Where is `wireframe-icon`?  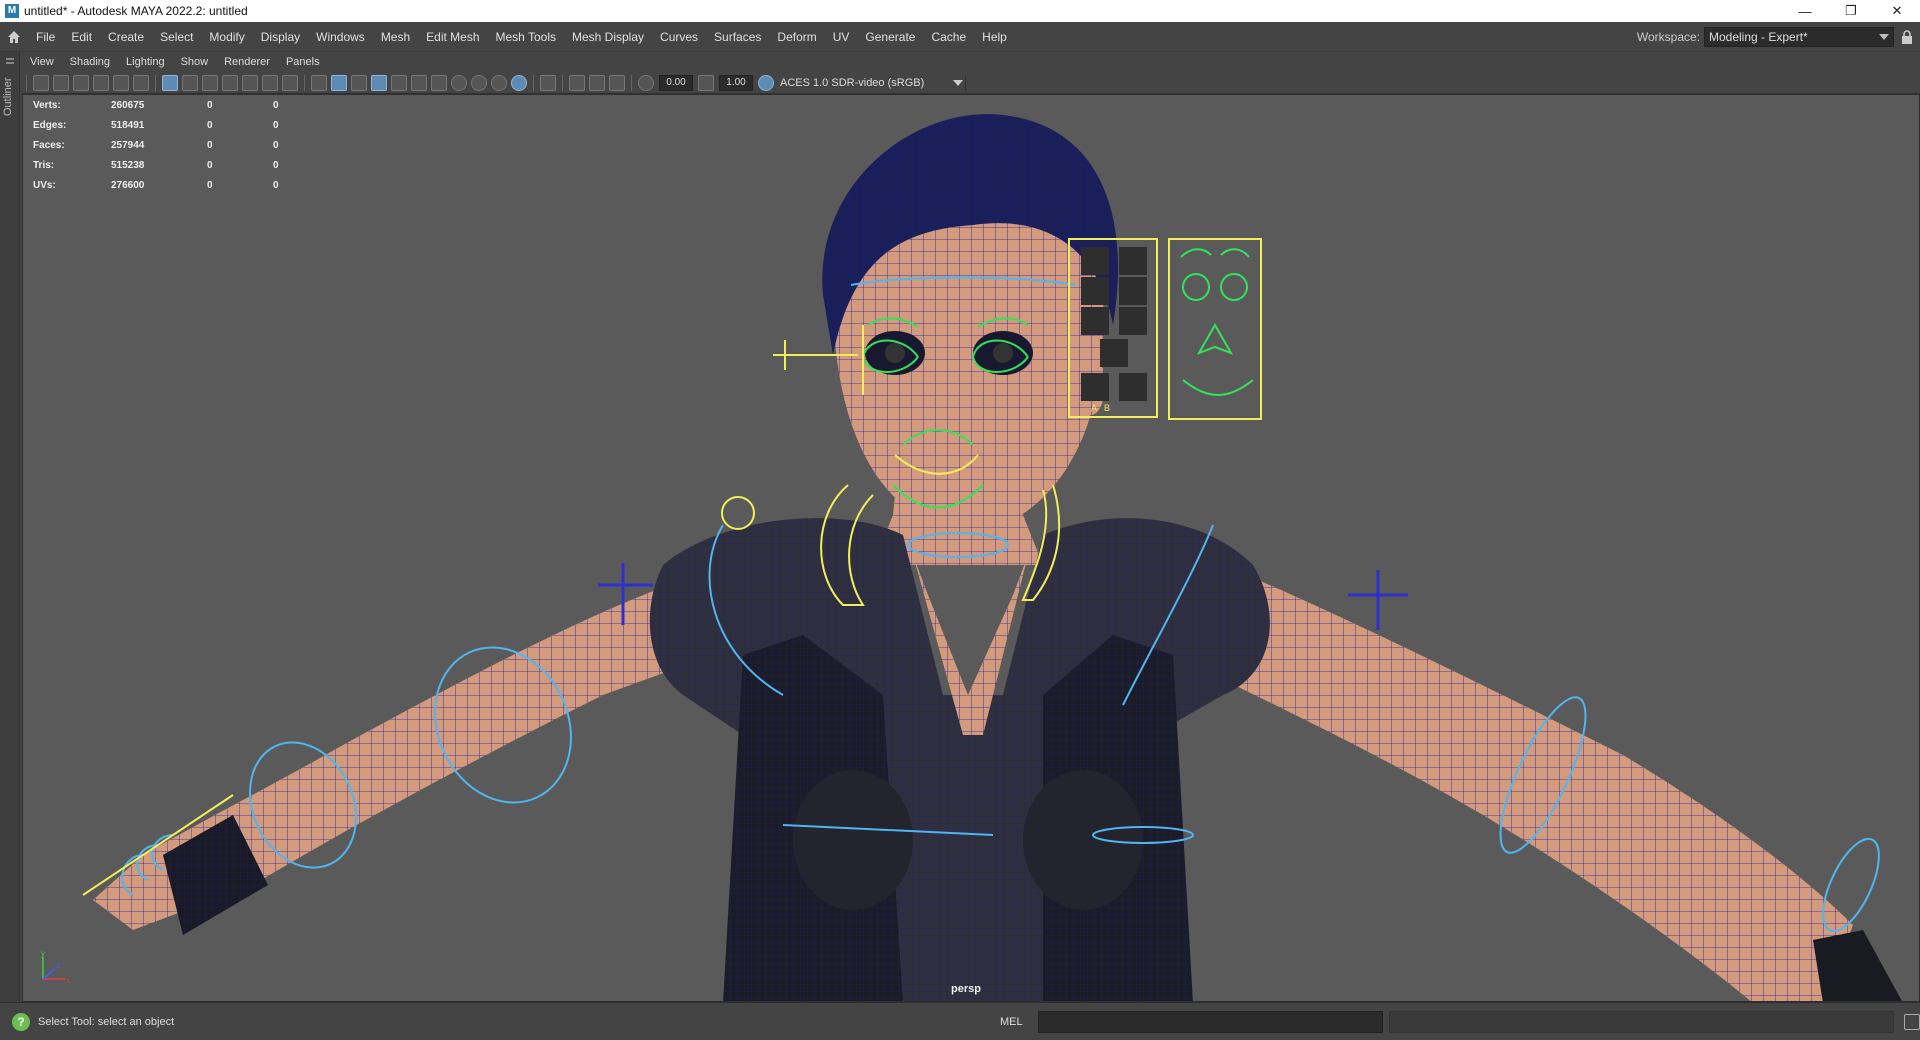 wireframe-icon is located at coordinates (319, 82).